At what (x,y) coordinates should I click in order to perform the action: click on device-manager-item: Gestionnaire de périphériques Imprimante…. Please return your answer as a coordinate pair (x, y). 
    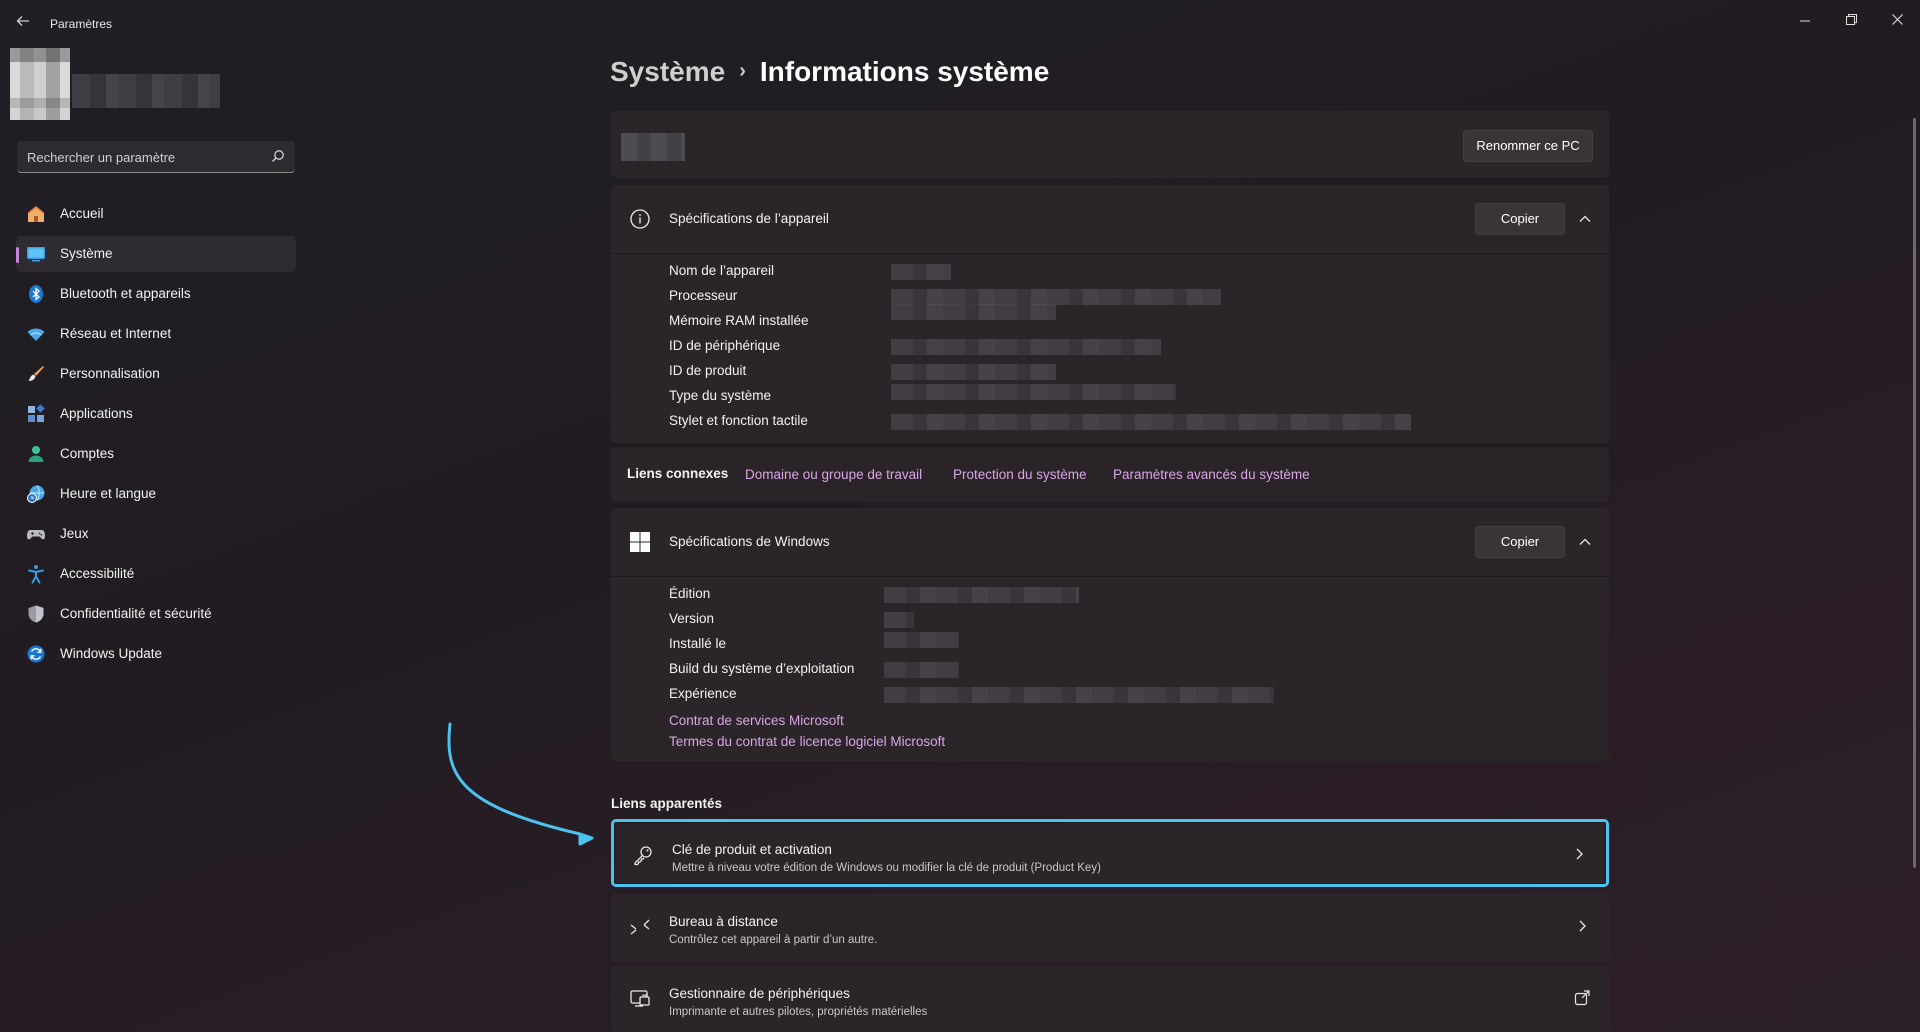
    Looking at the image, I should click on (1110, 999).